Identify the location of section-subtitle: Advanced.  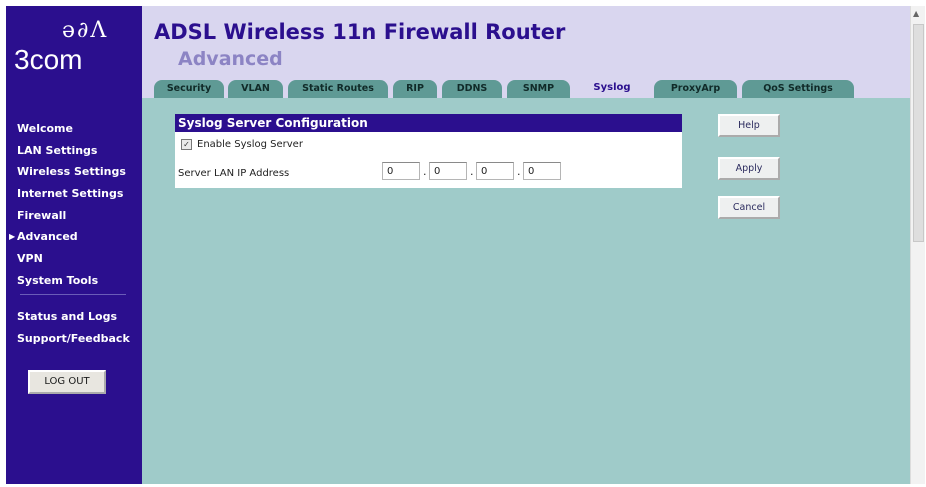
(230, 59).